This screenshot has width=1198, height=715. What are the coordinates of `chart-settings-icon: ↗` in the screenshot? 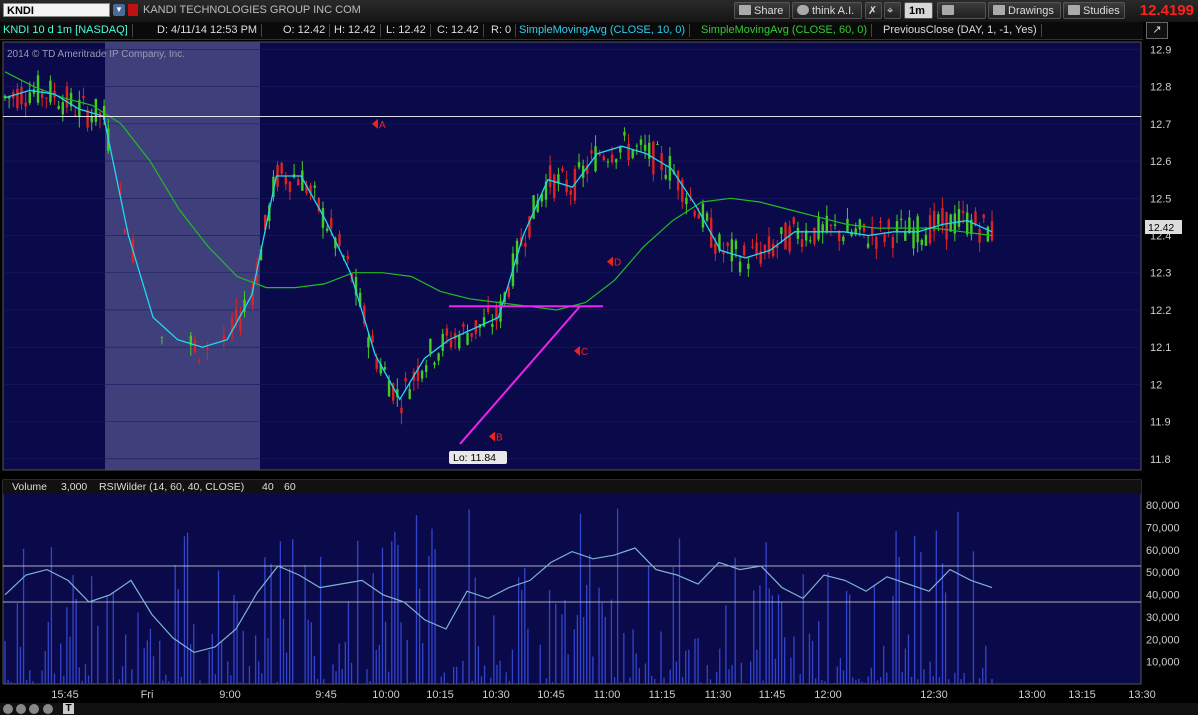 It's located at (1157, 30).